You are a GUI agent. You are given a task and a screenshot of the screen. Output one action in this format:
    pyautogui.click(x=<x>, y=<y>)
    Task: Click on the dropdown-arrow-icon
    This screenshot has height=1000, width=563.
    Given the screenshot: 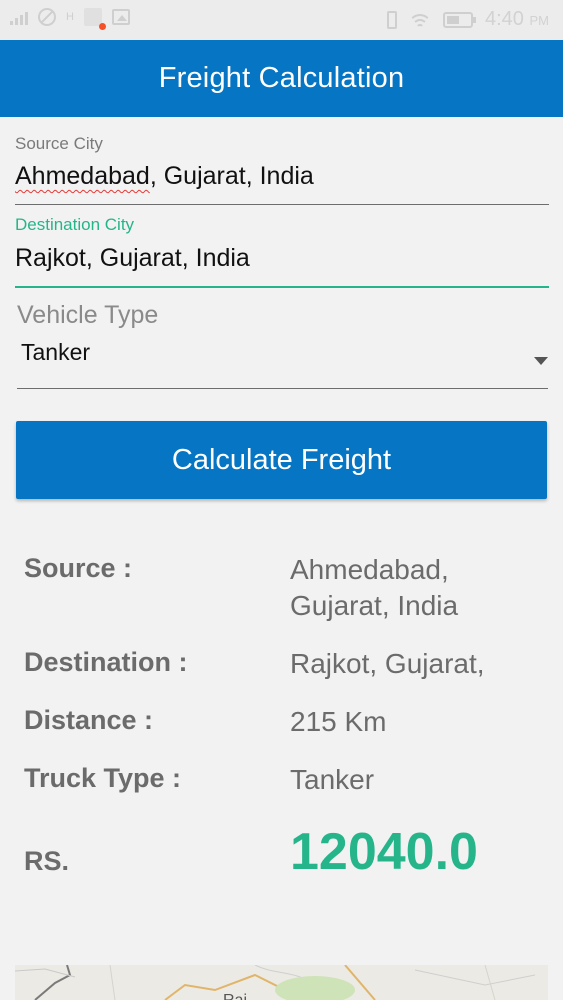 What is the action you would take?
    pyautogui.click(x=541, y=361)
    